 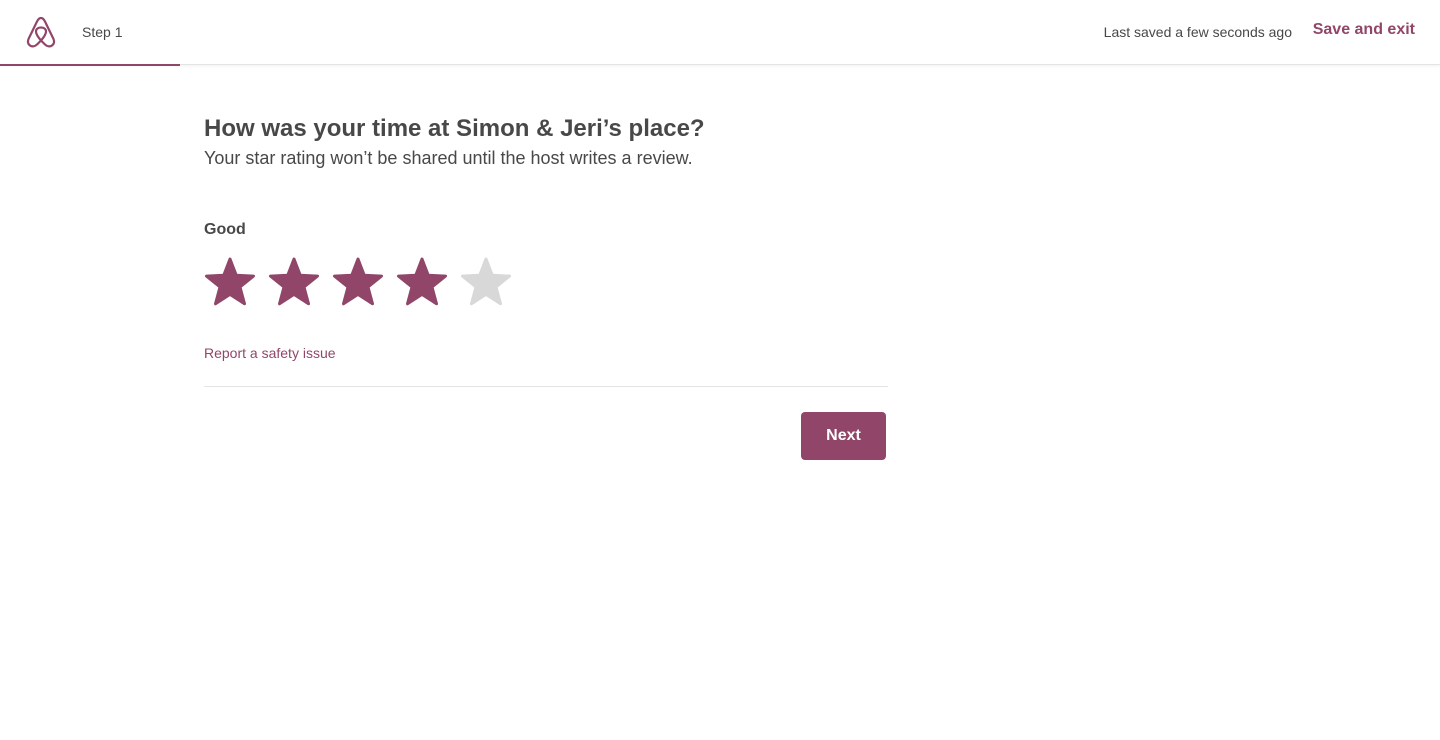 What do you see at coordinates (102, 32) in the screenshot?
I see `step-label: Step 1` at bounding box center [102, 32].